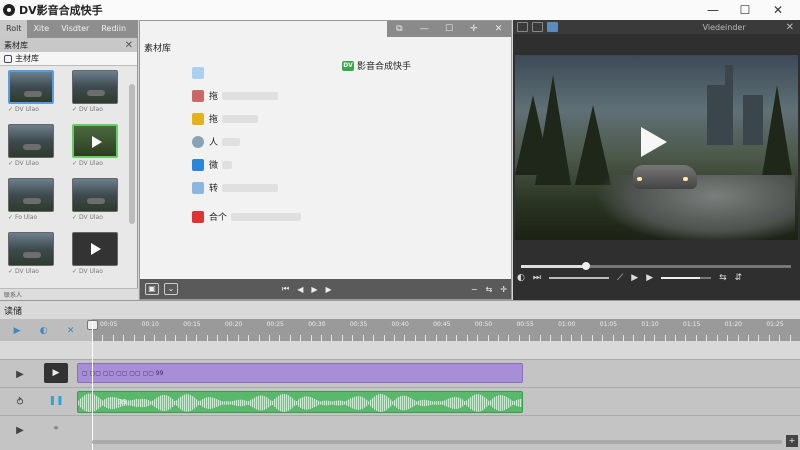  Describe the element at coordinates (132, 154) in the screenshot. I see `library-scrollbar` at that location.